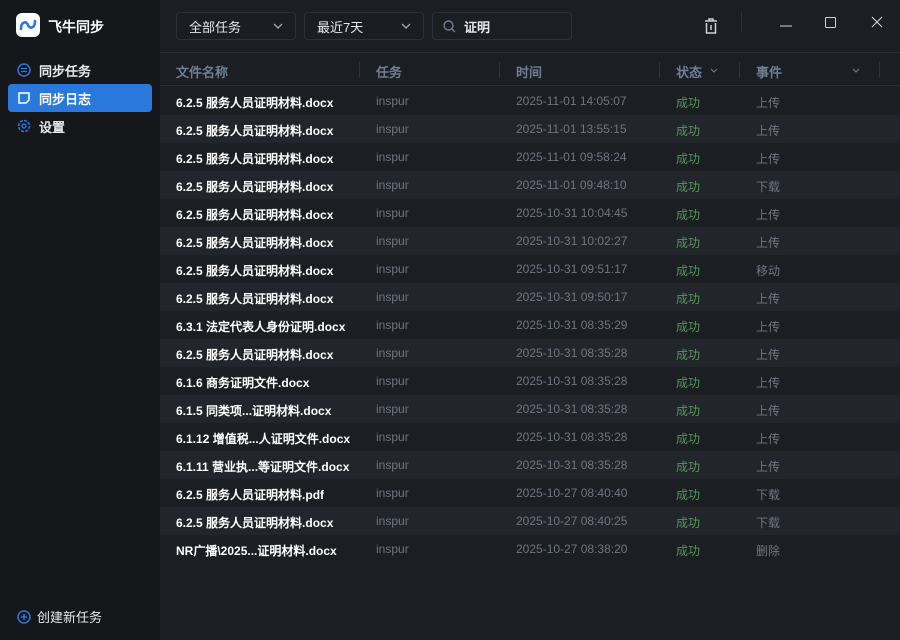 Image resolution: width=900 pixels, height=640 pixels. What do you see at coordinates (389, 71) in the screenshot?
I see `column-header-task: 任务` at bounding box center [389, 71].